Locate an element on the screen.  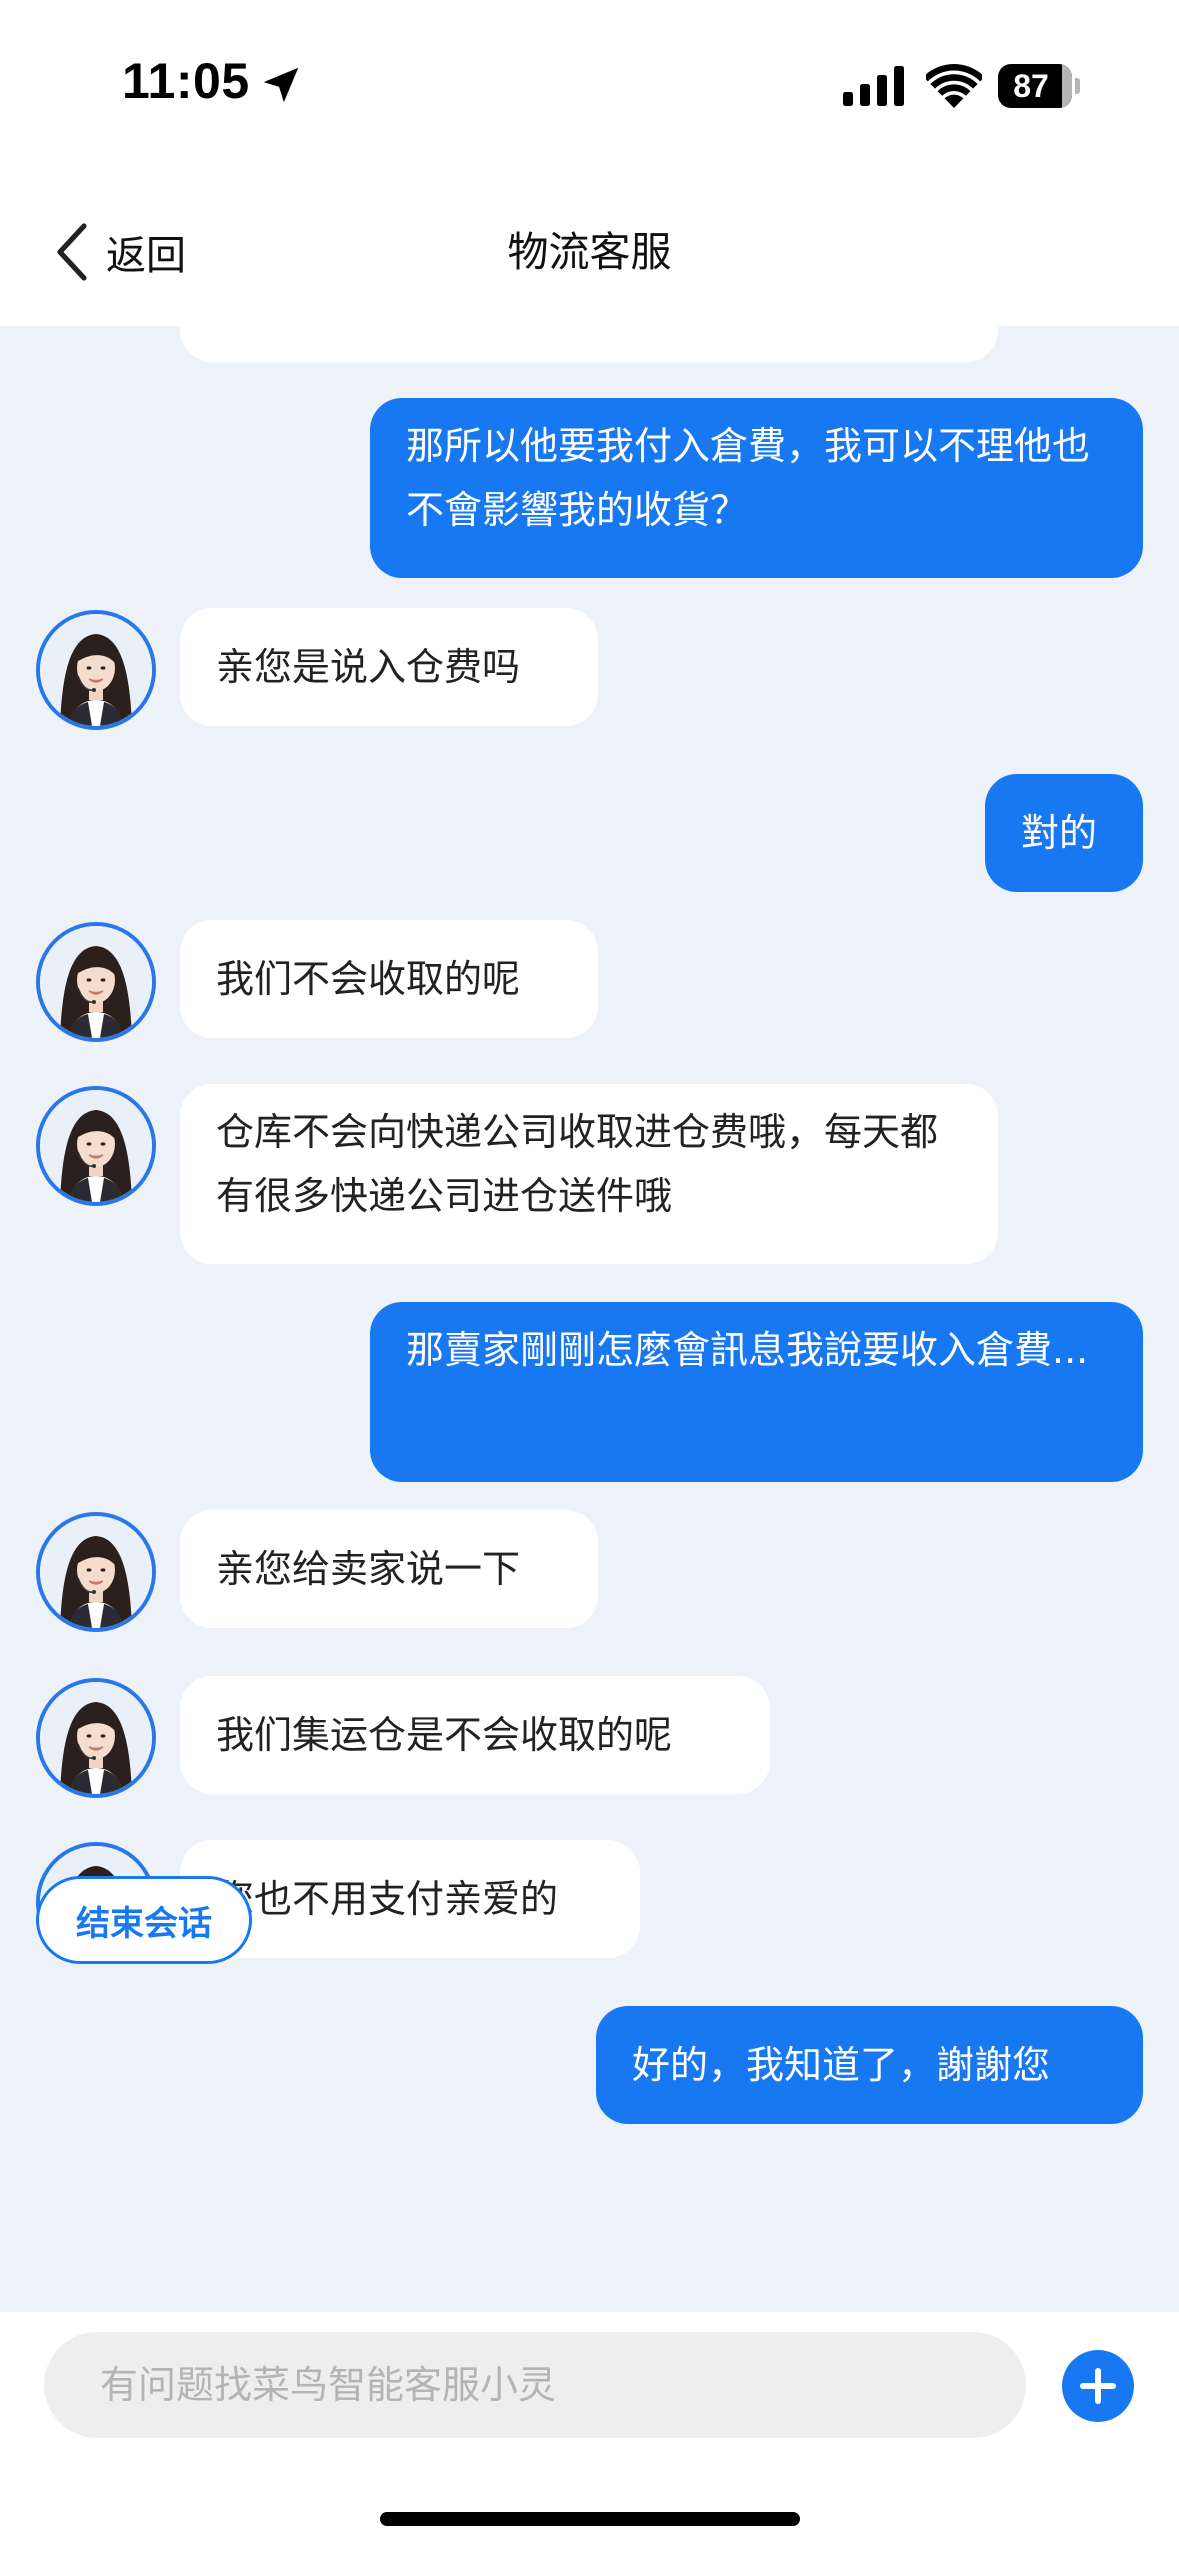
message-bubble-agent: 我们不会收取的呢 is located at coordinates (389, 979).